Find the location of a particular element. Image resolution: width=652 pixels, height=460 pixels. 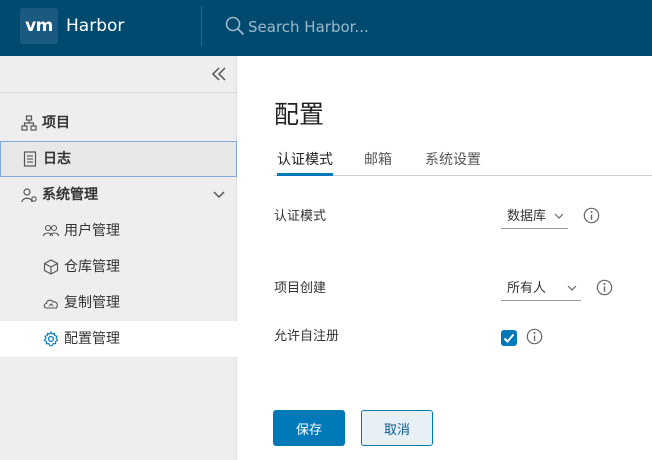

sidebar-item-label: 系统管理 is located at coordinates (70, 195).